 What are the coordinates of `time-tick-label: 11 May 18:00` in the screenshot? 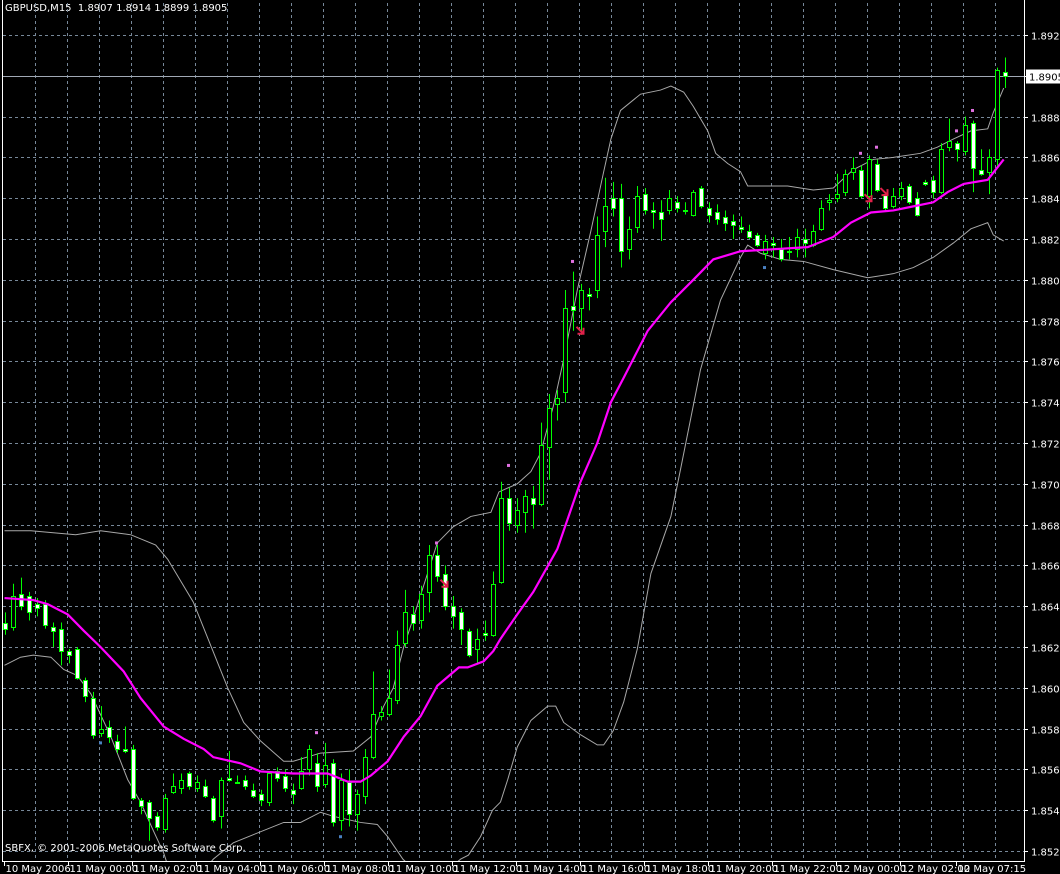 It's located at (680, 869).